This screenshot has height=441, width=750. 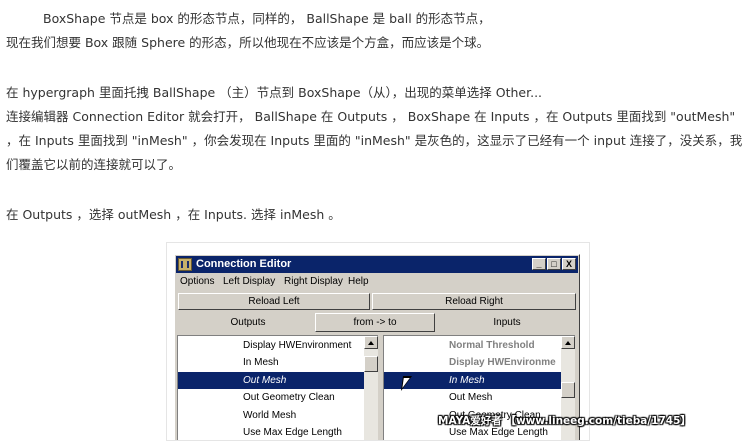 I want to click on list-item: World Mesh, so click(x=271, y=415).